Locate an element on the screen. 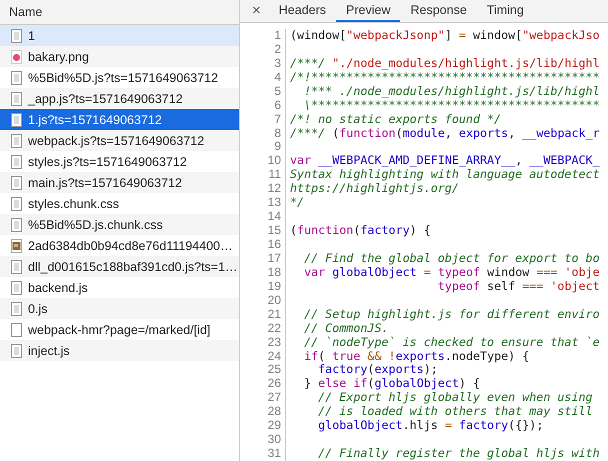 The width and height of the screenshot is (608, 461). column-header: Name is located at coordinates (119, 12).